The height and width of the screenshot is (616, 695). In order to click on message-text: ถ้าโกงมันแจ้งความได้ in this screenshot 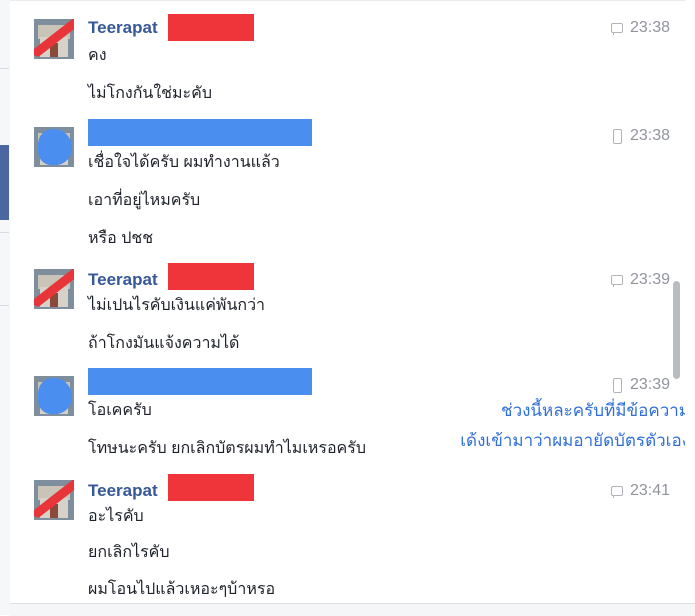, I will do `click(164, 343)`.